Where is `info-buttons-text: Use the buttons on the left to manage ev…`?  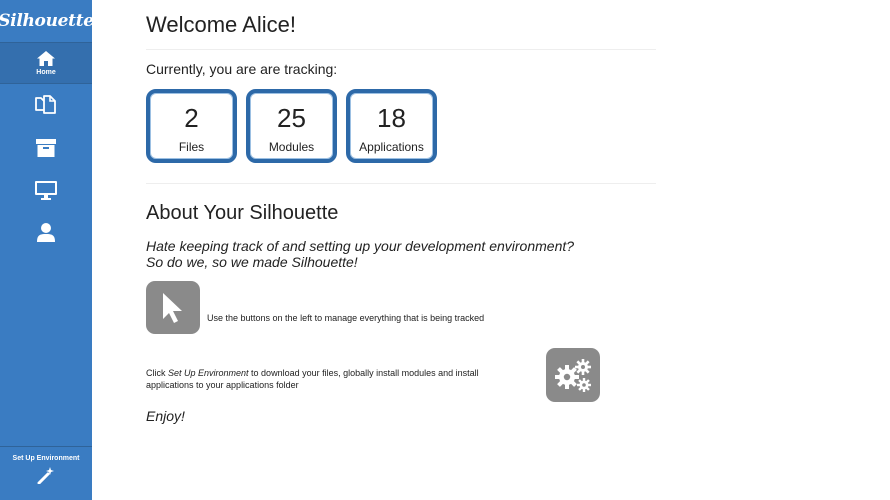
info-buttons-text: Use the buttons on the left to manage ev… is located at coordinates (346, 318).